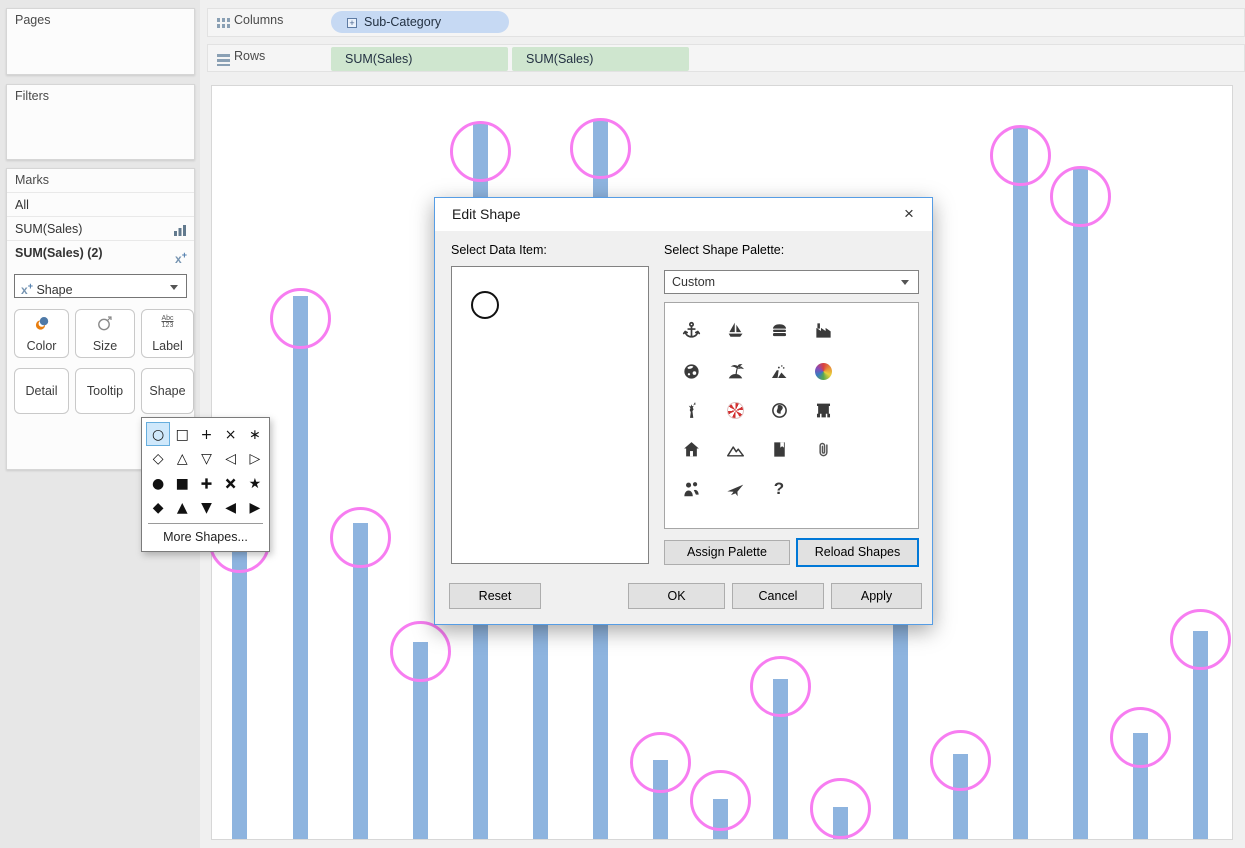 The width and height of the screenshot is (1245, 848). I want to click on airplane-shape-icon, so click(735, 489).